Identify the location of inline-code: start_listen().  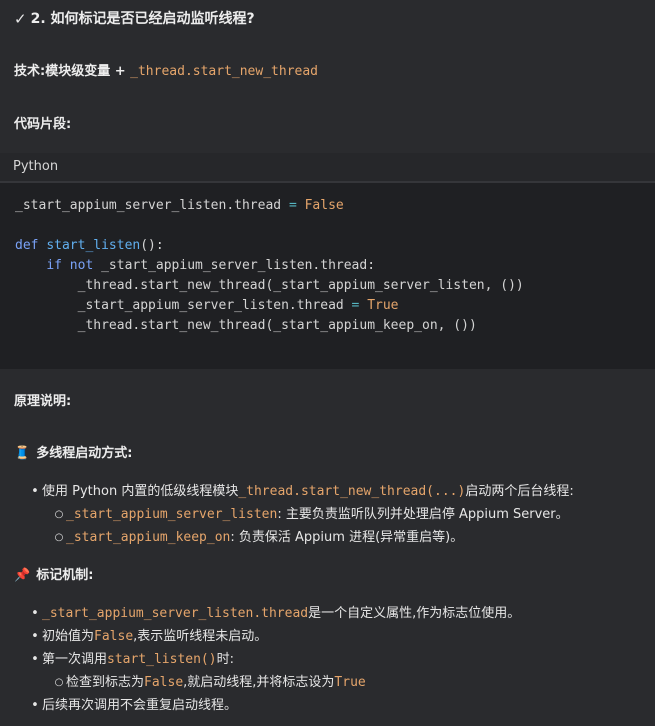
(162, 659).